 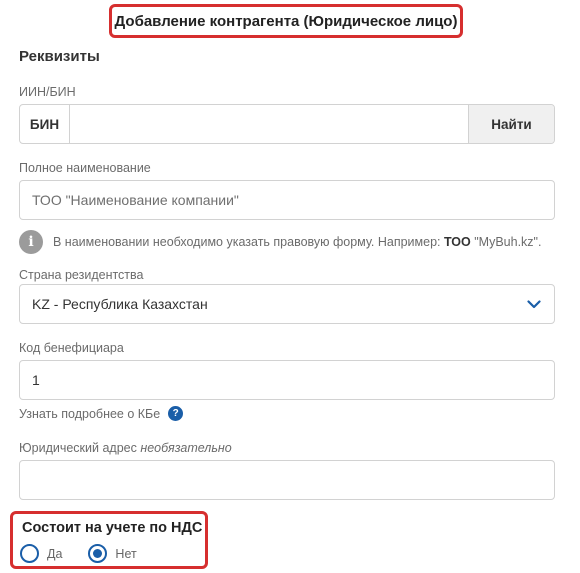 I want to click on question-icon: ?, so click(x=176, y=413).